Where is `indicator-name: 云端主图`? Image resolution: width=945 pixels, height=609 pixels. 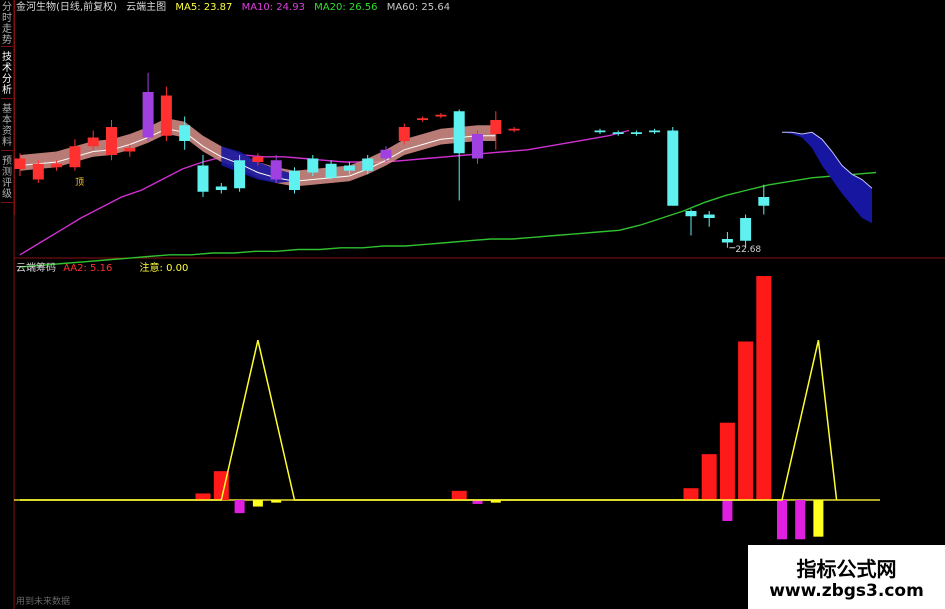
indicator-name: 云端主图 is located at coordinates (146, 7).